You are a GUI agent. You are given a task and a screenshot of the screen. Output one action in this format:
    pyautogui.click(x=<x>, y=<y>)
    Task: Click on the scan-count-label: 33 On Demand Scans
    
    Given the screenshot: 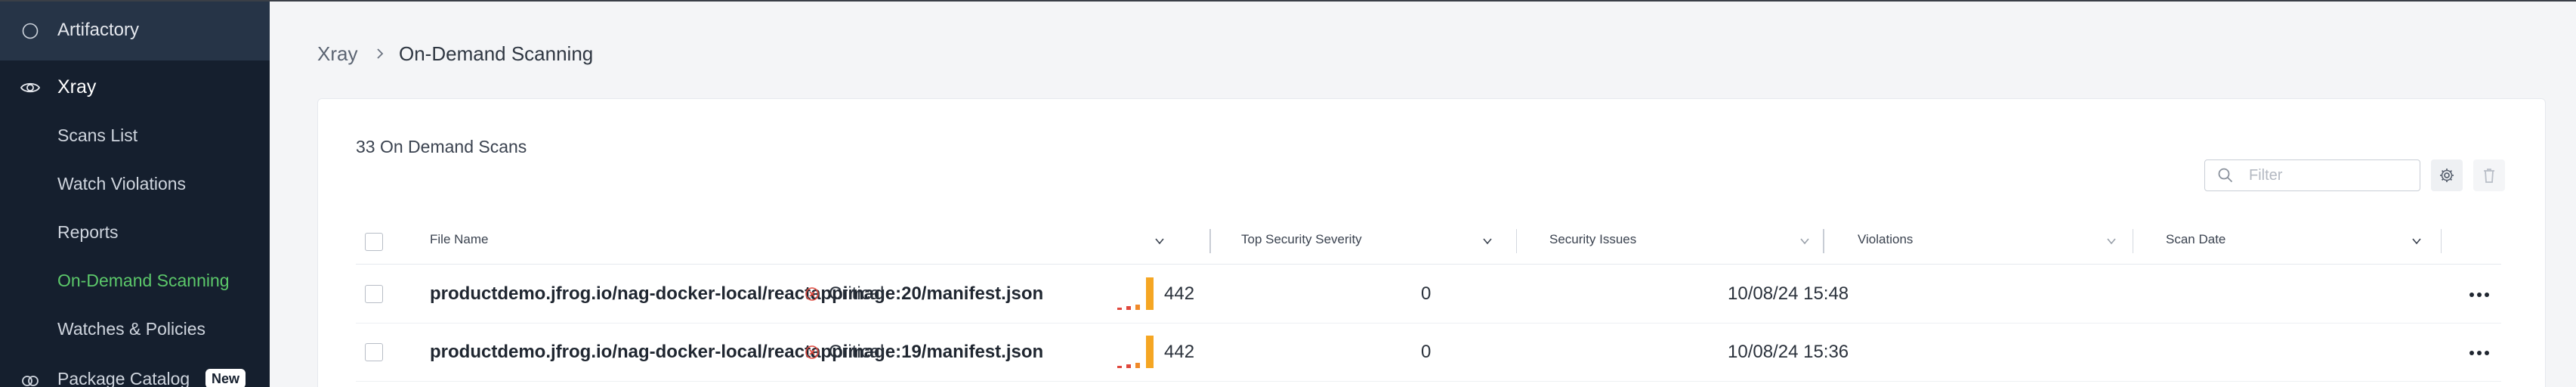 What is the action you would take?
    pyautogui.click(x=441, y=146)
    